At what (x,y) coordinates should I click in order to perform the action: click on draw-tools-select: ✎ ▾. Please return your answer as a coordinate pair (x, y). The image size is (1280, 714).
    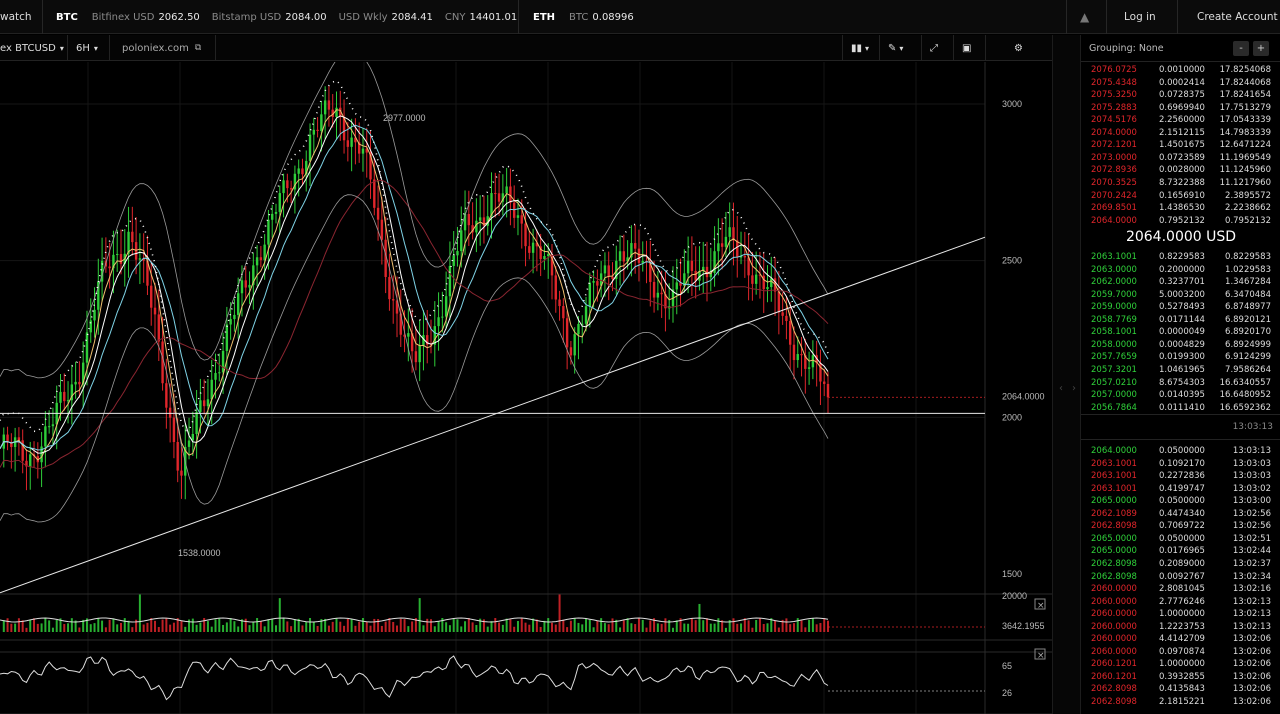
    Looking at the image, I should click on (901, 48).